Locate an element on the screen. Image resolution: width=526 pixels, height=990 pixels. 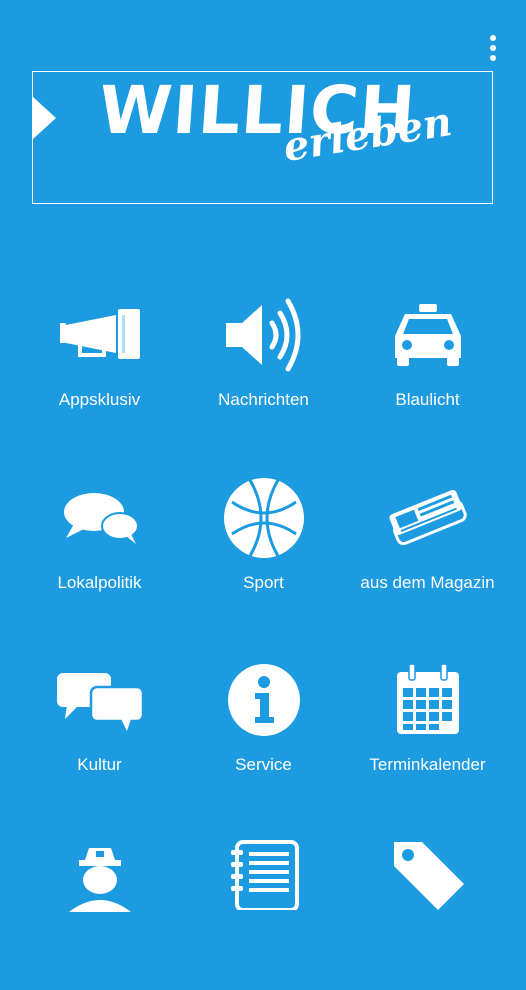
menu-tile-row4-col2 is located at coordinates (263, 910).